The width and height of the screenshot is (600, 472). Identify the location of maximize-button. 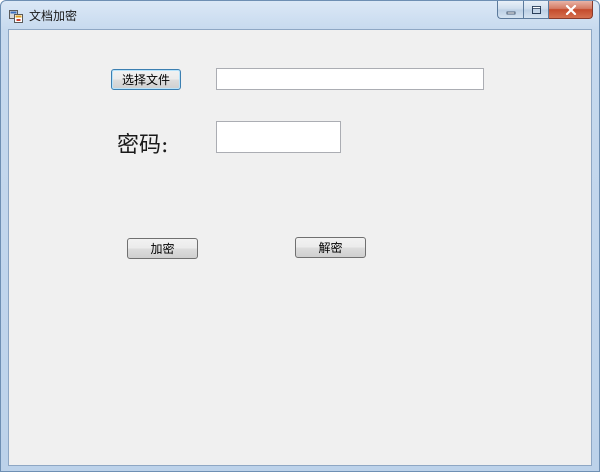
(536, 10).